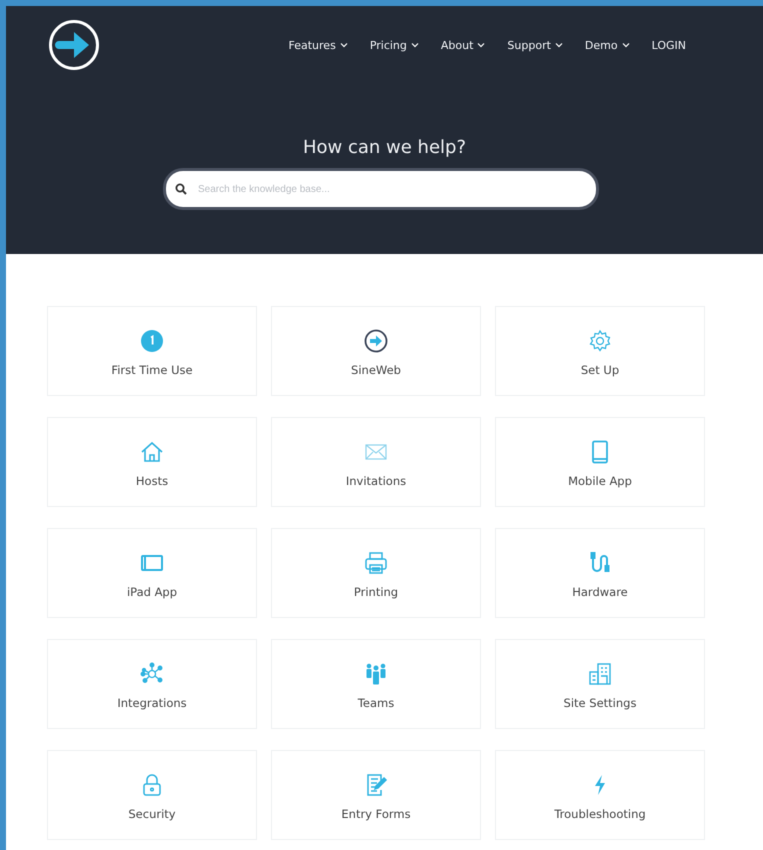  What do you see at coordinates (376, 341) in the screenshot?
I see `arrow-circle-icon` at bounding box center [376, 341].